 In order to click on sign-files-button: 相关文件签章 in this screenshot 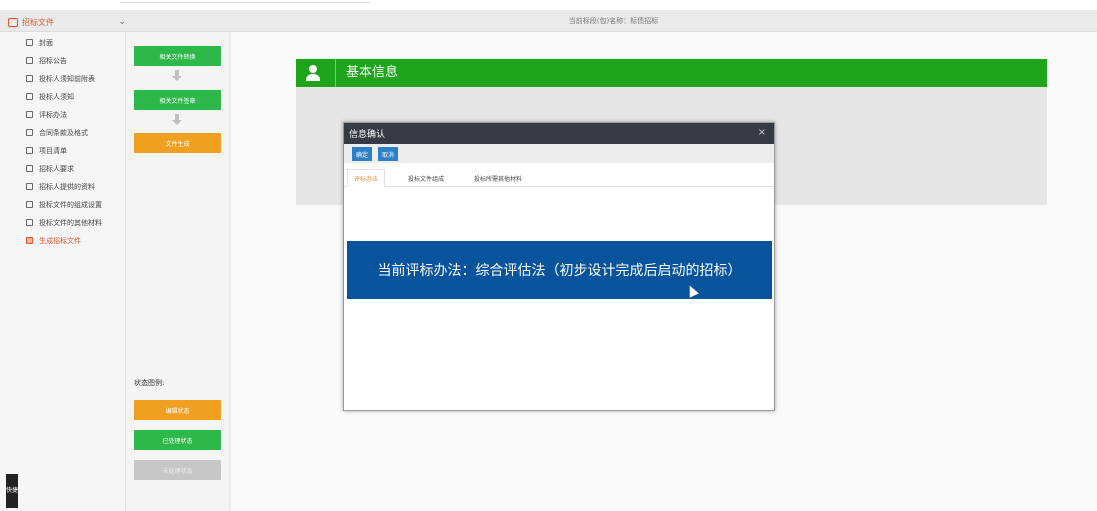, I will do `click(177, 100)`.